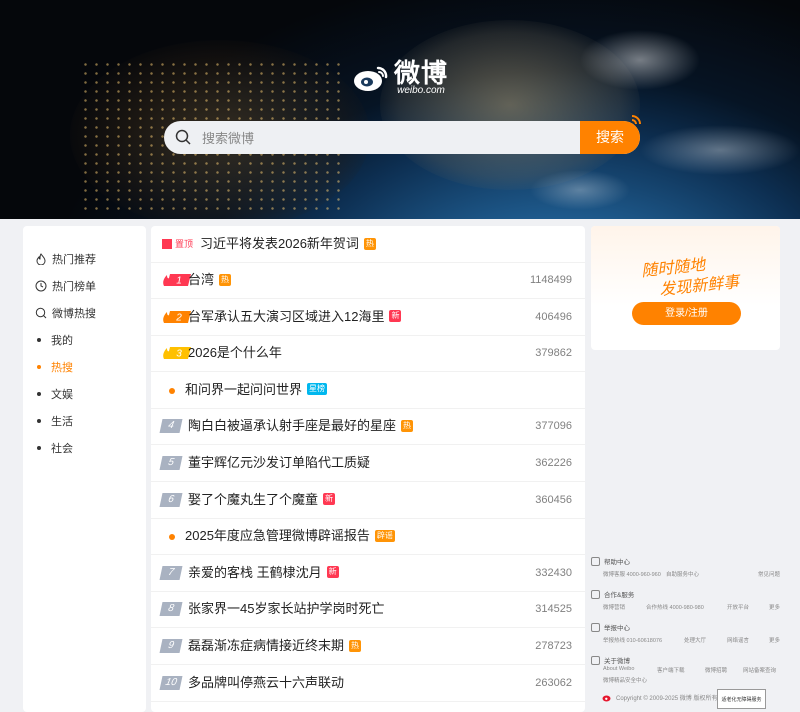 This screenshot has width=800, height=712. What do you see at coordinates (301, 426) in the screenshot?
I see `row-title: 陶白白被逼承认射手座是最好的星座热` at bounding box center [301, 426].